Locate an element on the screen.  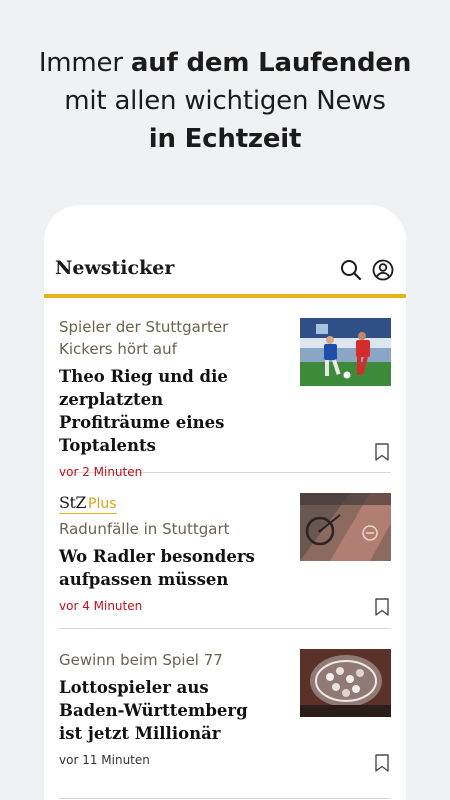
promo-line-2: mit allen wichtigen News is located at coordinates (225, 101).